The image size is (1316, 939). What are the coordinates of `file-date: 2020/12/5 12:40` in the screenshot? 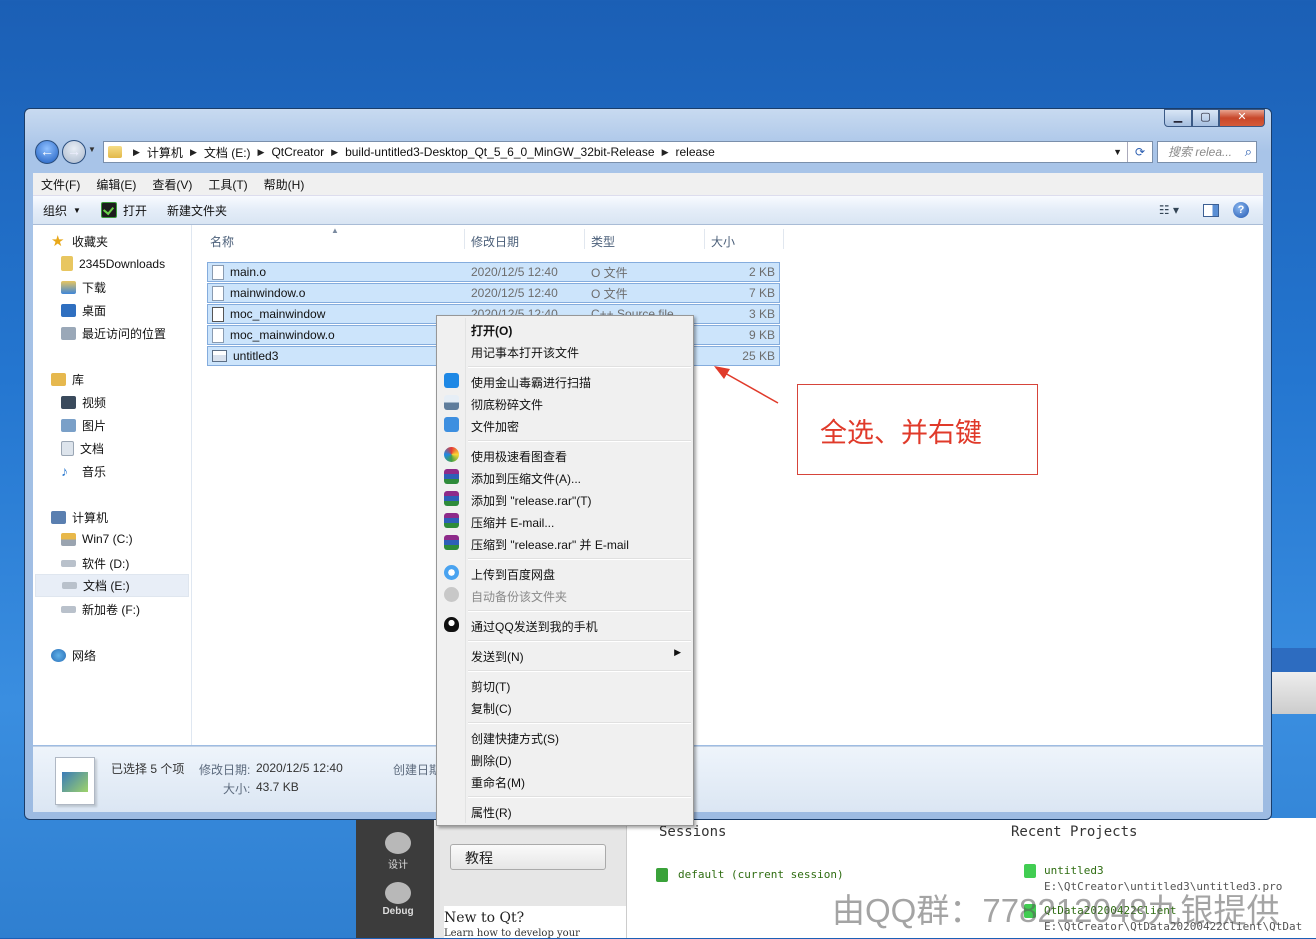 It's located at (514, 272).